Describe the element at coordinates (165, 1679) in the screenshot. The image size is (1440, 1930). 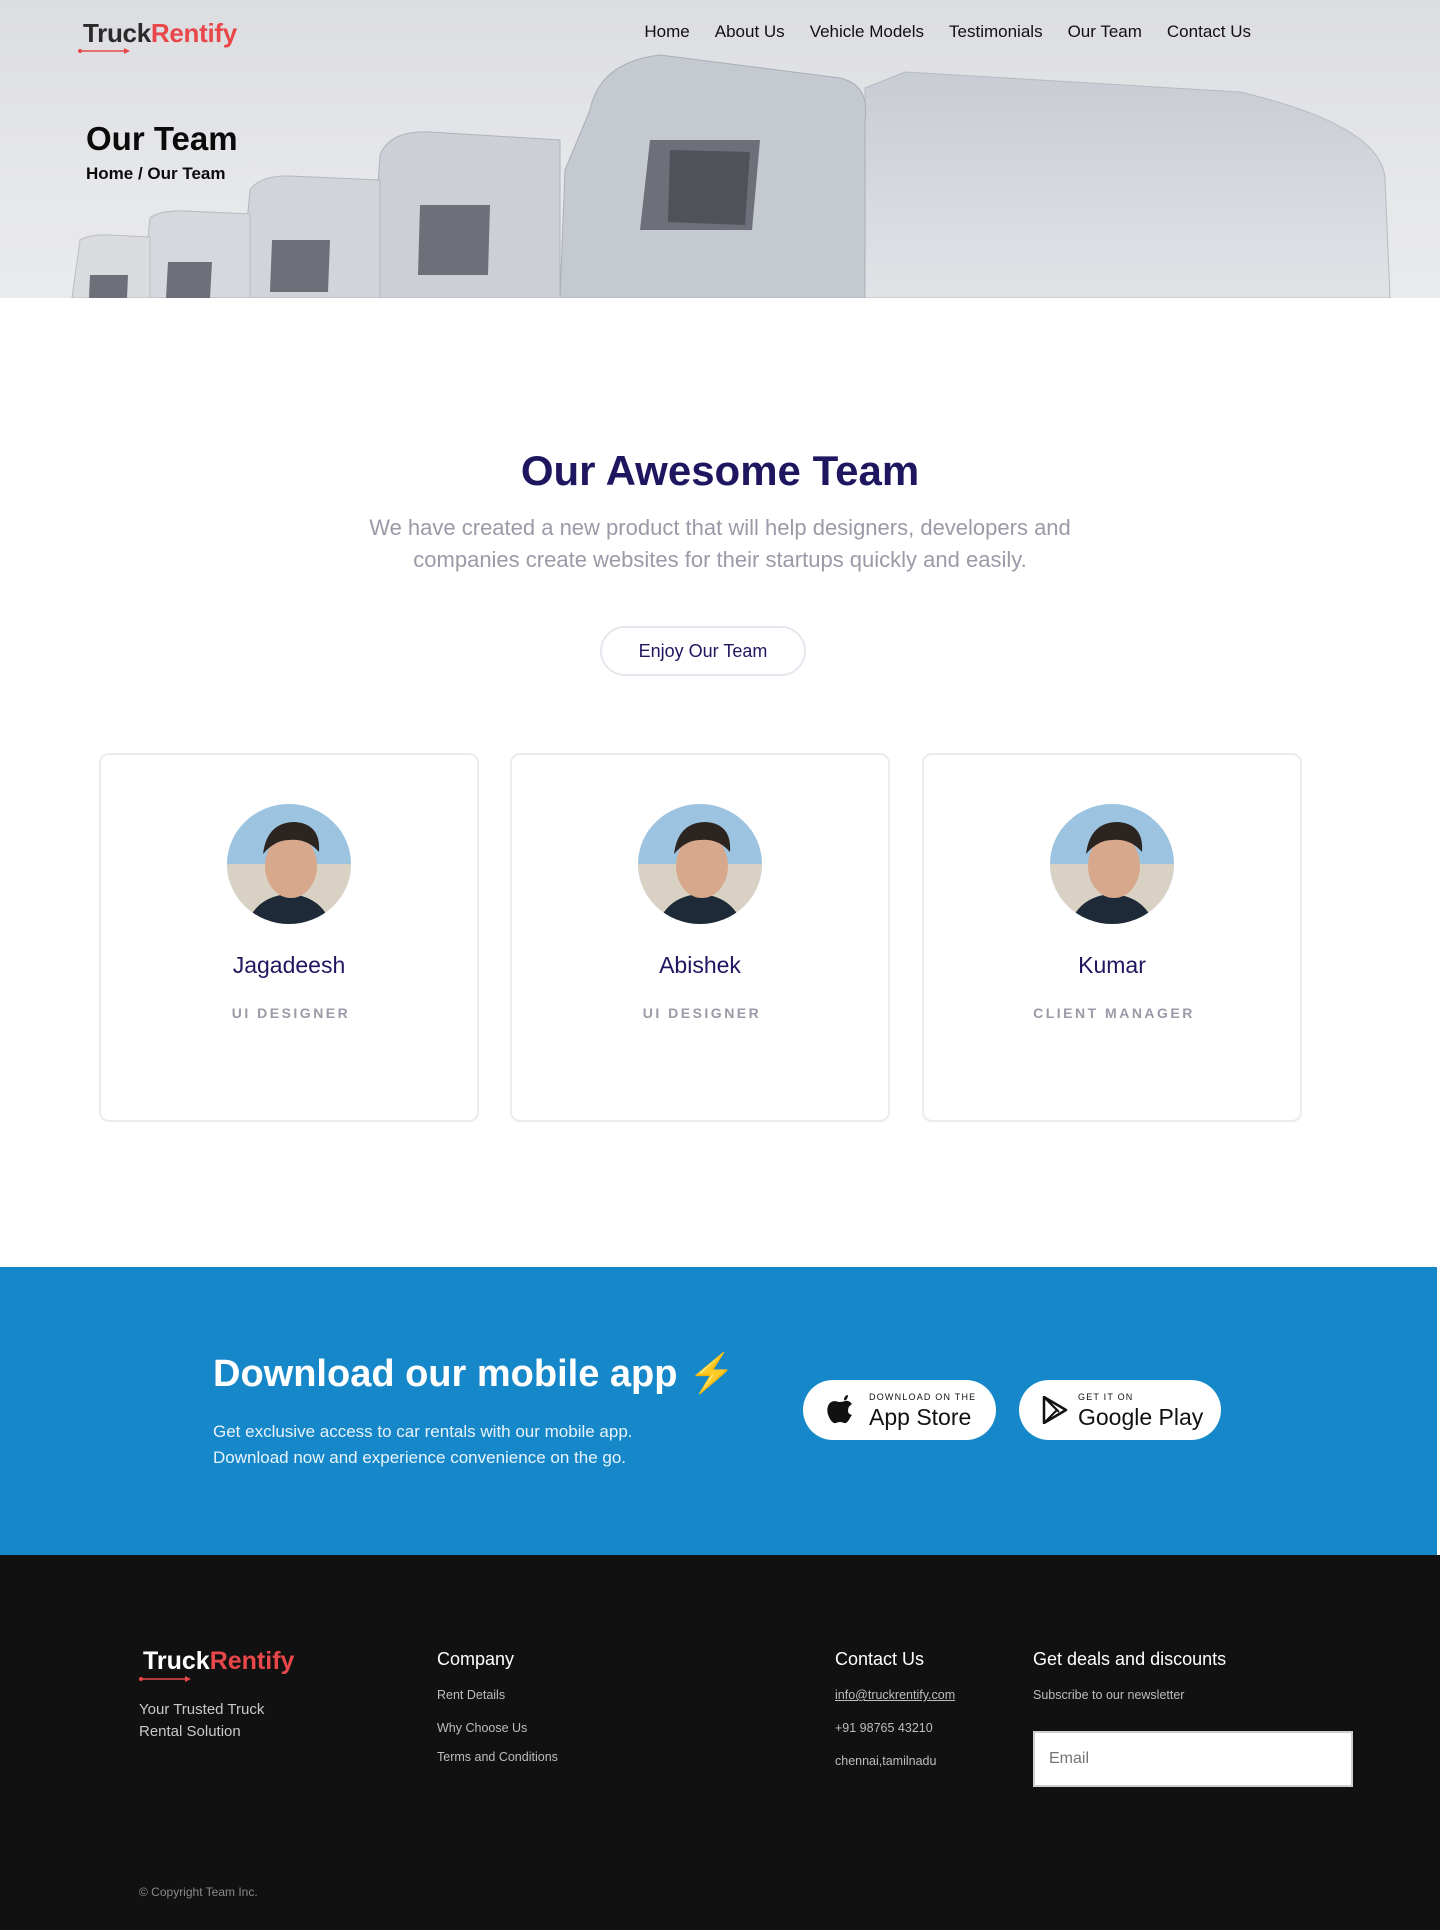
I see `logo-arrow-icon` at that location.